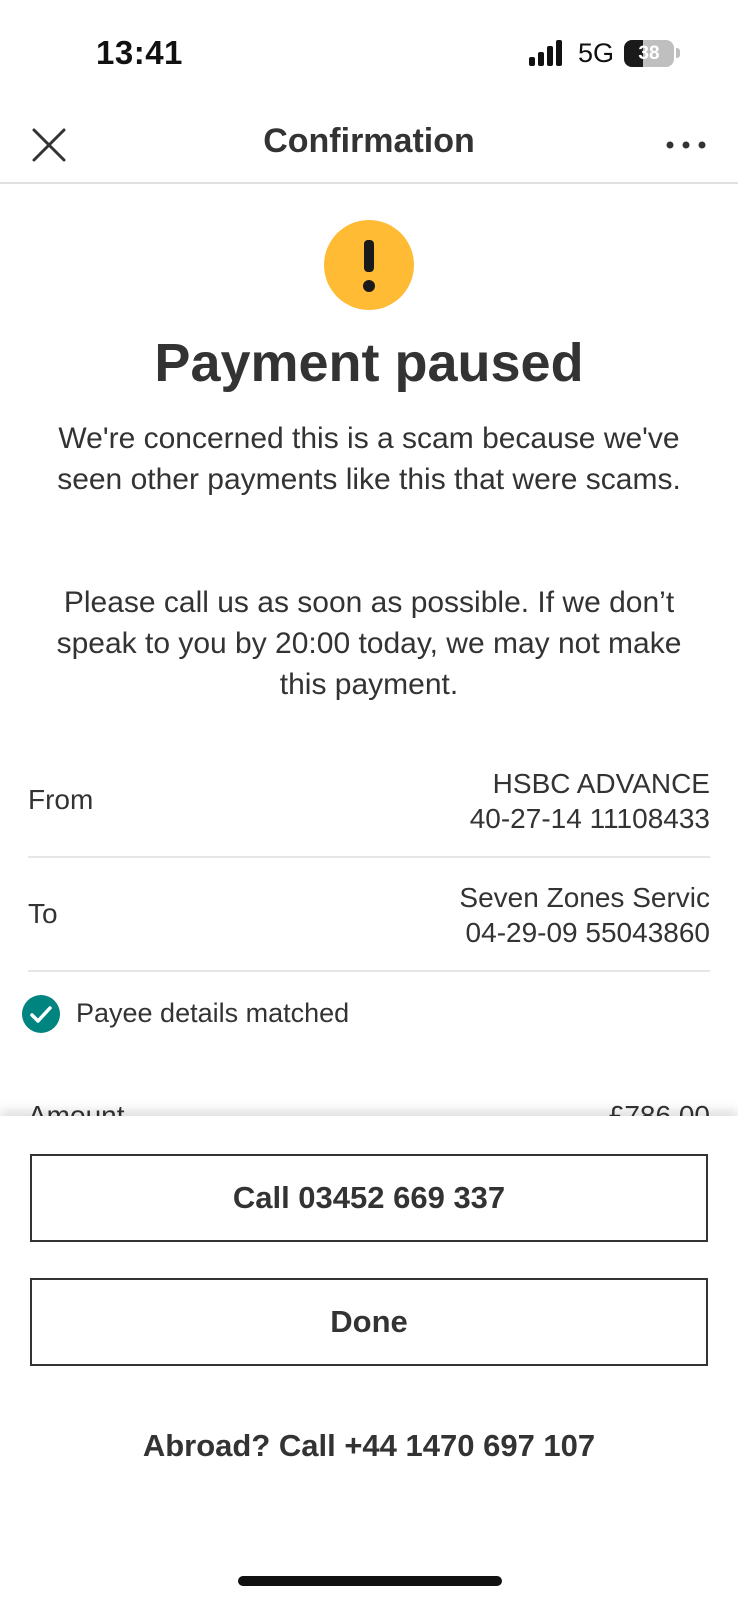 This screenshot has height=1600, width=738. I want to click on status-time: 13:41, so click(139, 52).